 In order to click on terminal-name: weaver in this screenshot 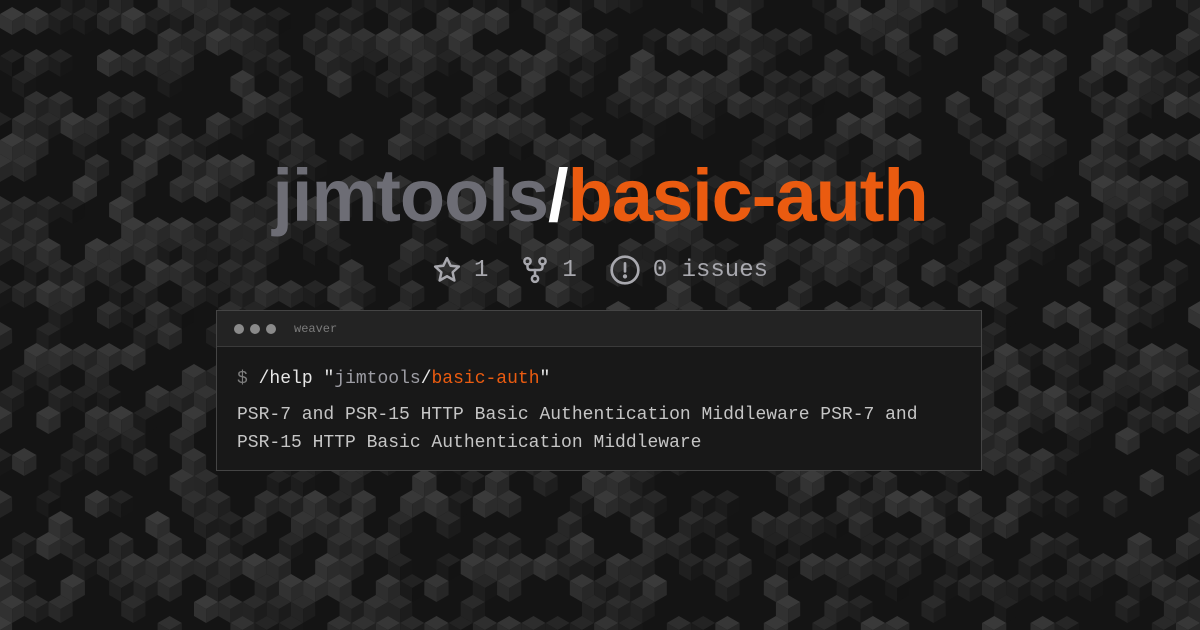, I will do `click(316, 328)`.